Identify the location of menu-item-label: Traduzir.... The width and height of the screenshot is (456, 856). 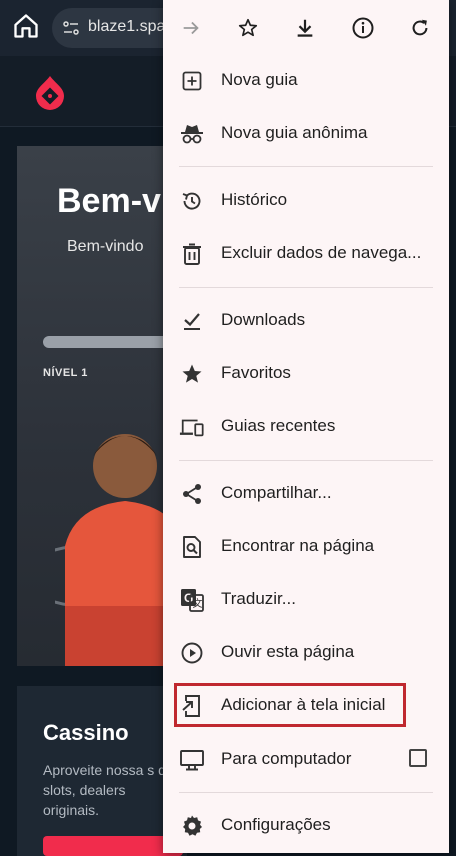
(258, 598).